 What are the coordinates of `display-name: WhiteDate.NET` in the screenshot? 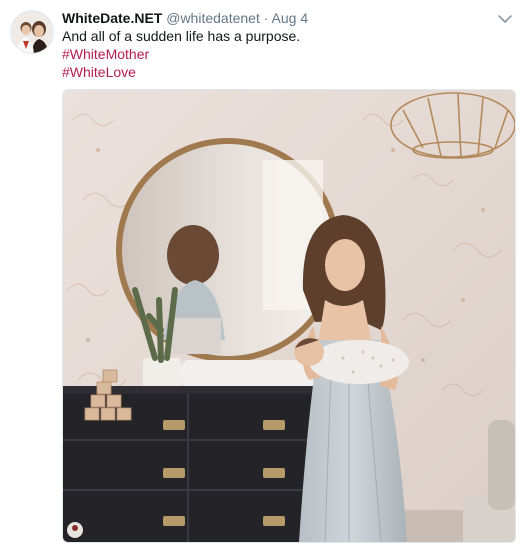 It's located at (112, 18).